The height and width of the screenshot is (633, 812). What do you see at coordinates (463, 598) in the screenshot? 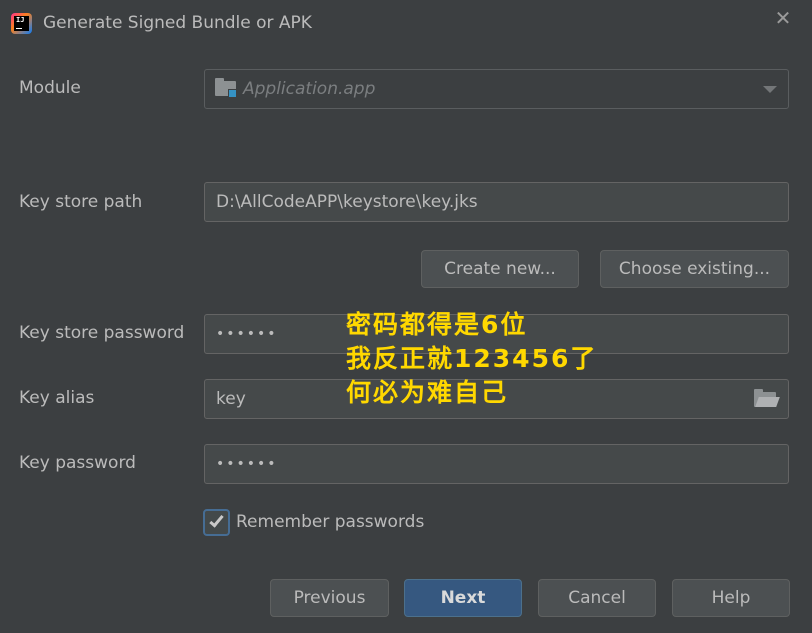
I see `next-button: Next` at bounding box center [463, 598].